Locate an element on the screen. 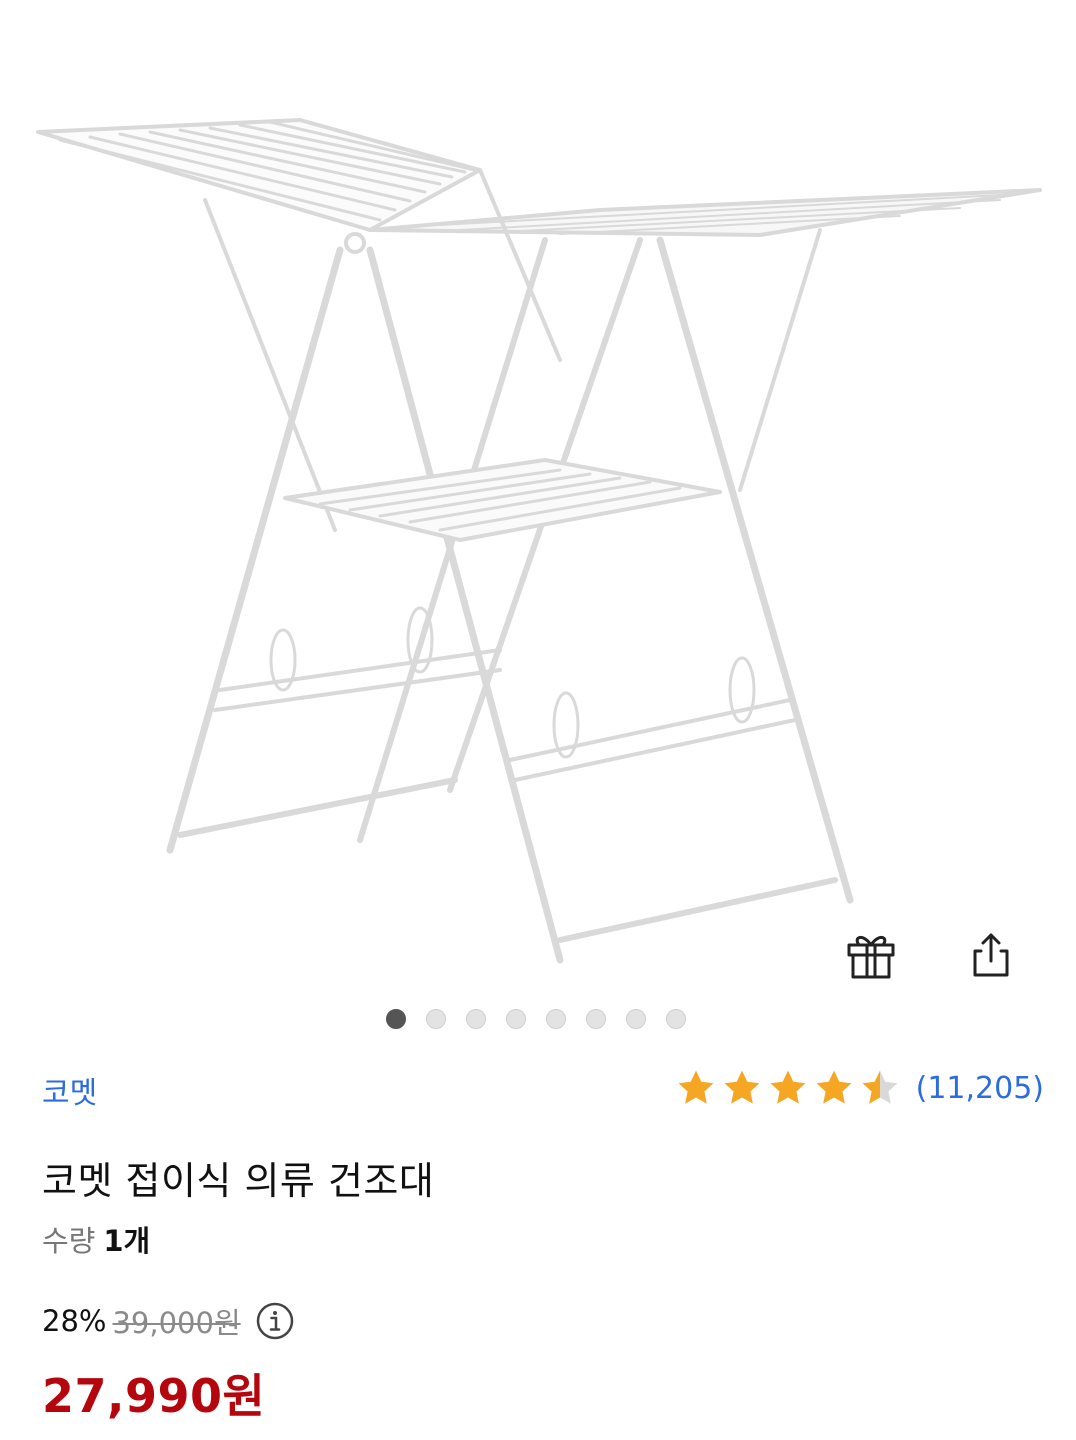 This screenshot has width=1076, height=1440. rating-count: (11,205) is located at coordinates (980, 1088).